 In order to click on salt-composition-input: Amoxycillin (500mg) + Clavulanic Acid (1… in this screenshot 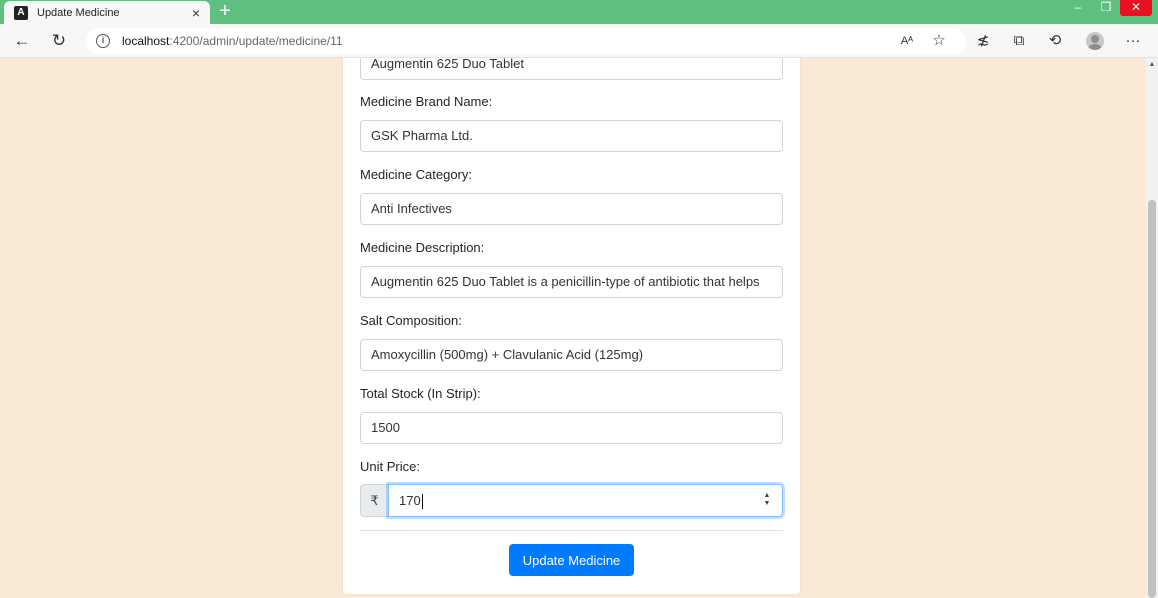, I will do `click(571, 355)`.